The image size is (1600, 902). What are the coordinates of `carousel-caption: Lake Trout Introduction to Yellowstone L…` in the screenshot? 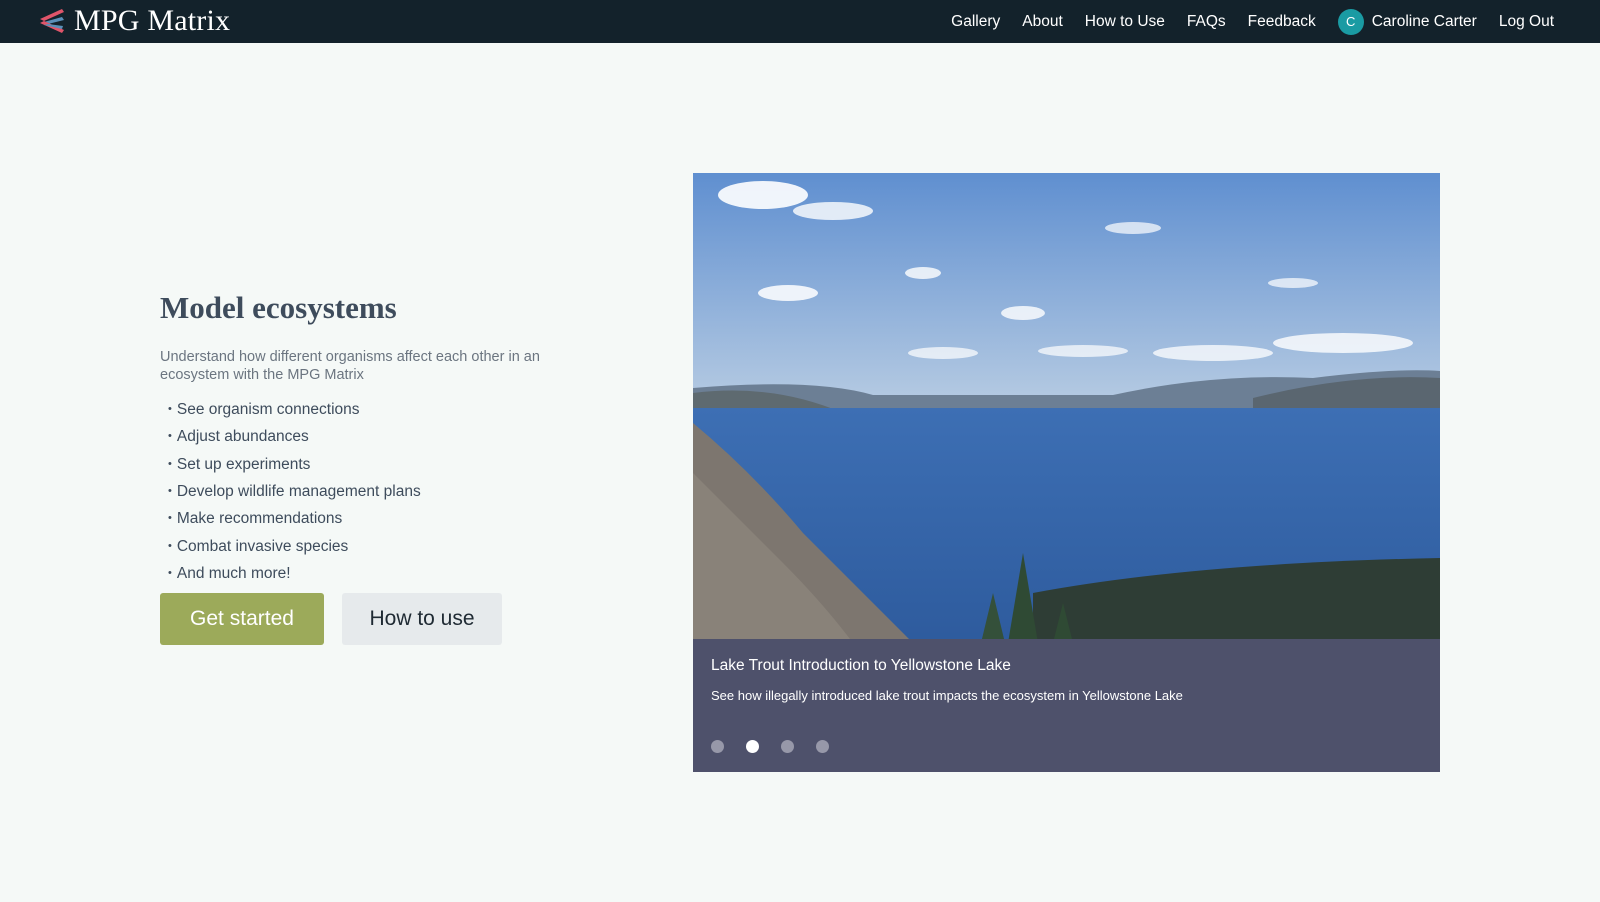 It's located at (1066, 705).